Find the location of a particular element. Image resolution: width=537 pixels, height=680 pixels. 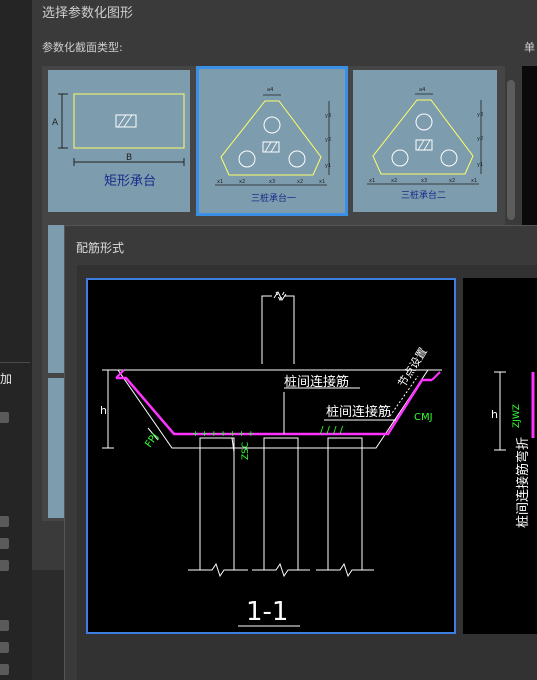

shape-rect-cap: A B 矩形承台 is located at coordinates (119, 141).